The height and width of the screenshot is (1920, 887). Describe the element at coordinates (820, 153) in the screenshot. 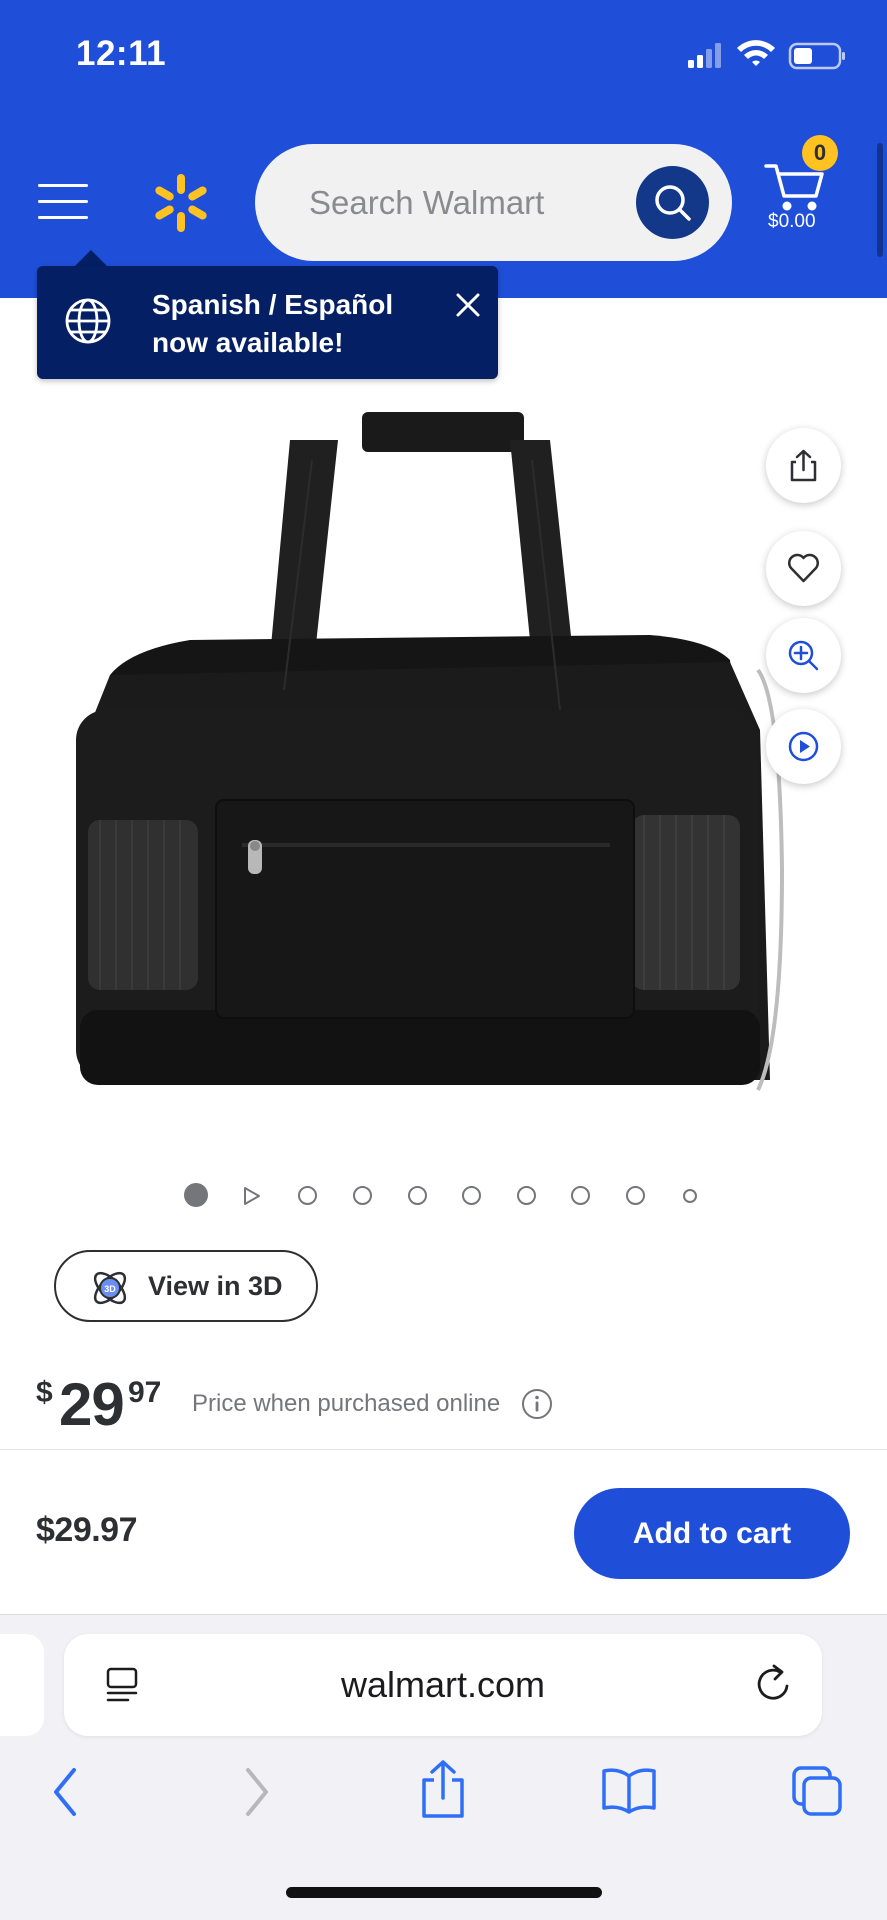

I see `cart-count-badge: 0` at that location.